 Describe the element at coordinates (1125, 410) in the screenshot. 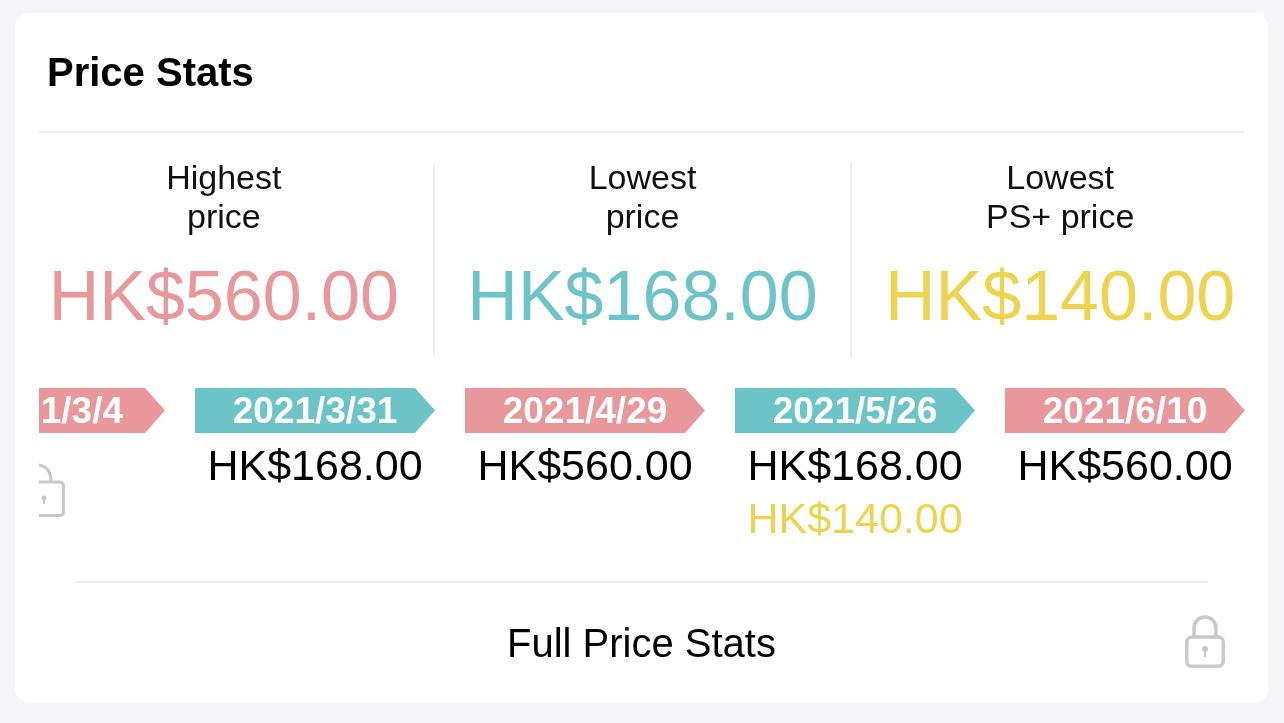

I see `date-tag: 2021/6/10` at that location.